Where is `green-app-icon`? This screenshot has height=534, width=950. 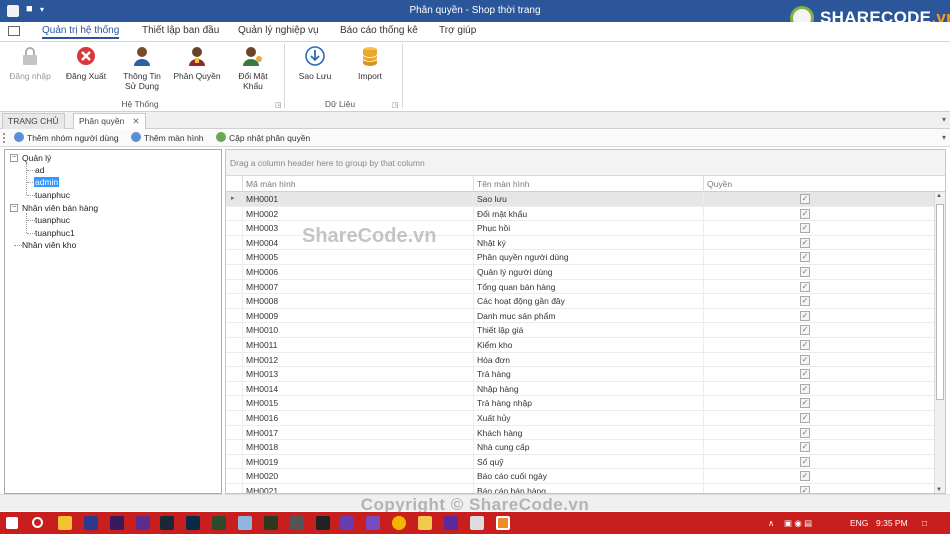 green-app-icon is located at coordinates (219, 523).